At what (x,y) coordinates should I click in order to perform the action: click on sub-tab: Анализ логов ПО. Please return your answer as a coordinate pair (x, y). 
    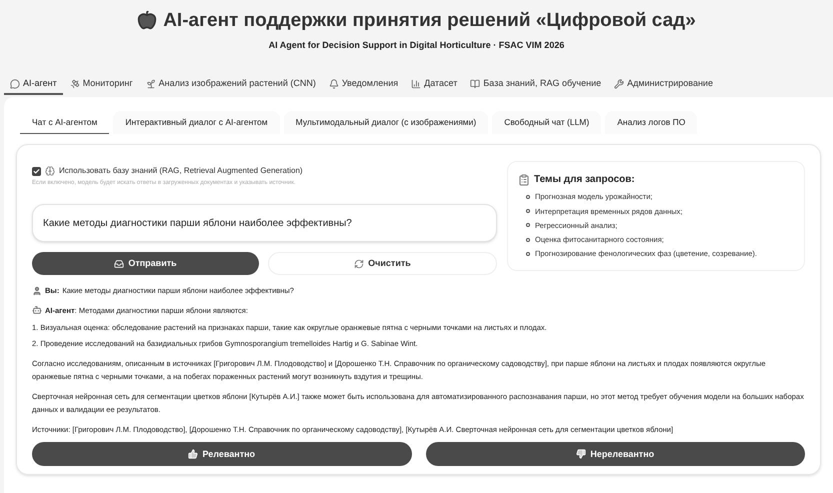
    Looking at the image, I should click on (651, 122).